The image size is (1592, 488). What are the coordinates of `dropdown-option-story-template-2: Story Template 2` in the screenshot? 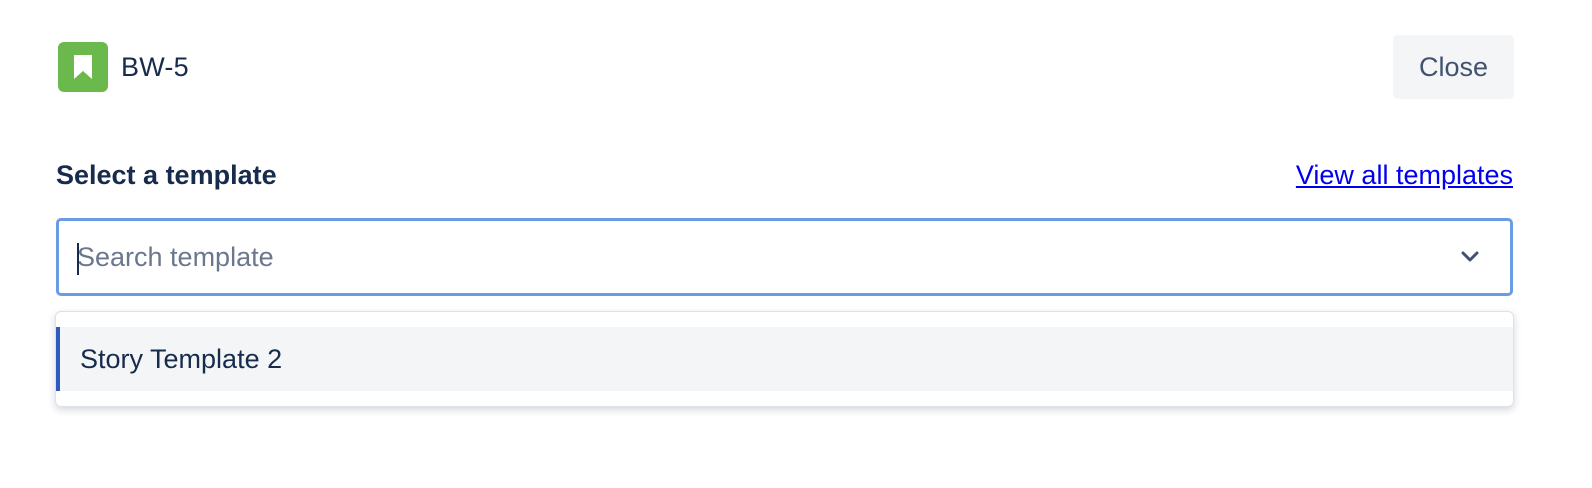 It's located at (784, 359).